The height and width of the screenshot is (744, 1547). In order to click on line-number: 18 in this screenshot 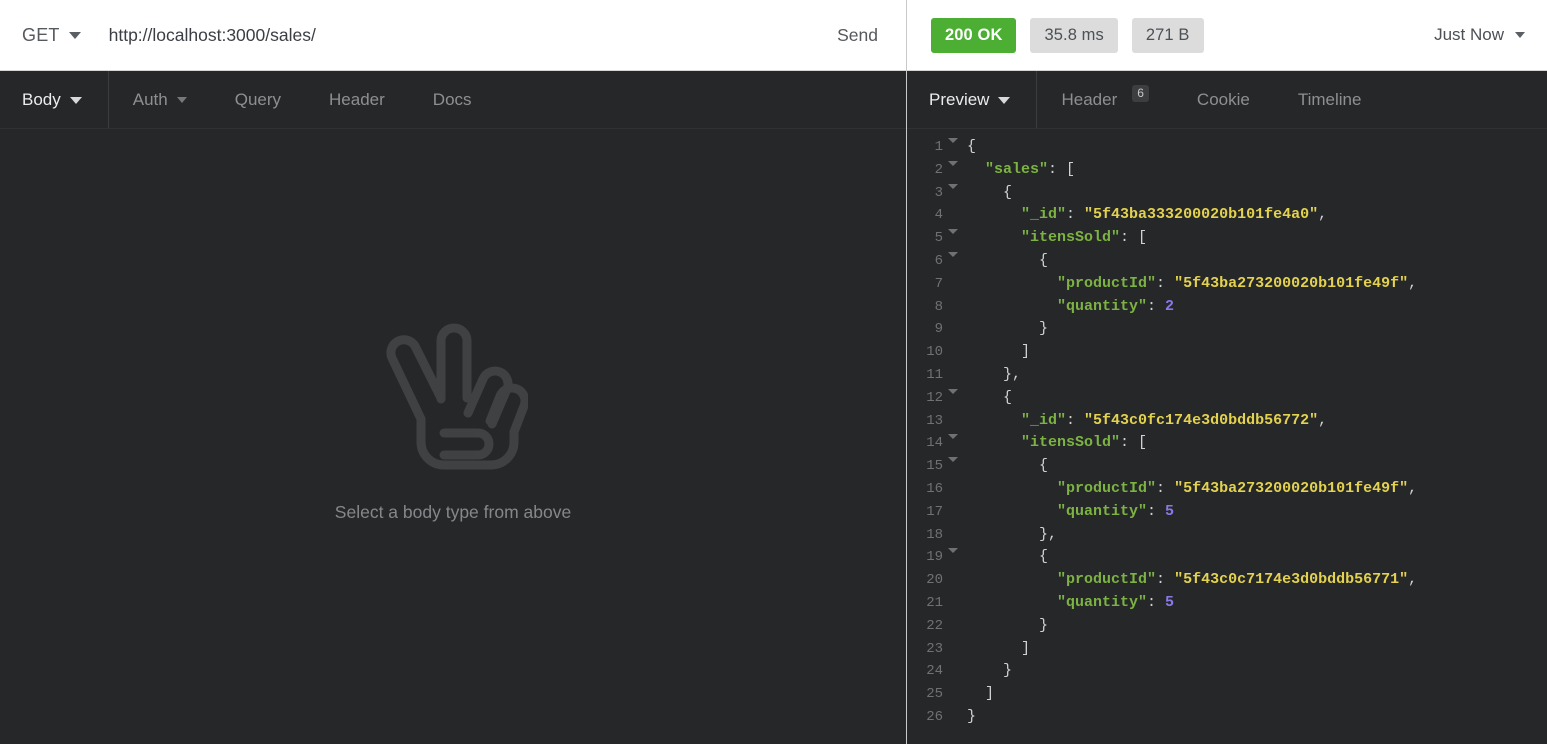, I will do `click(934, 534)`.